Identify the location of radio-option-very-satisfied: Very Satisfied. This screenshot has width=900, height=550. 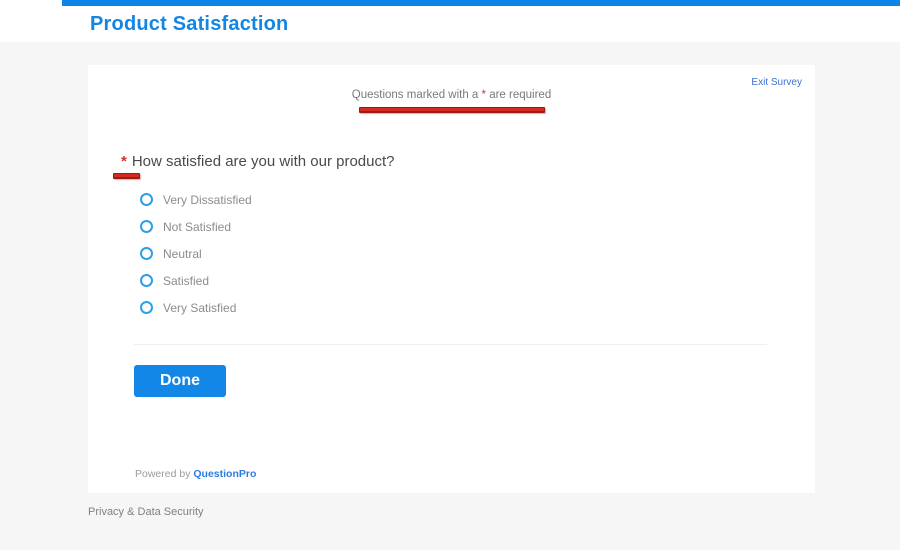
(196, 307).